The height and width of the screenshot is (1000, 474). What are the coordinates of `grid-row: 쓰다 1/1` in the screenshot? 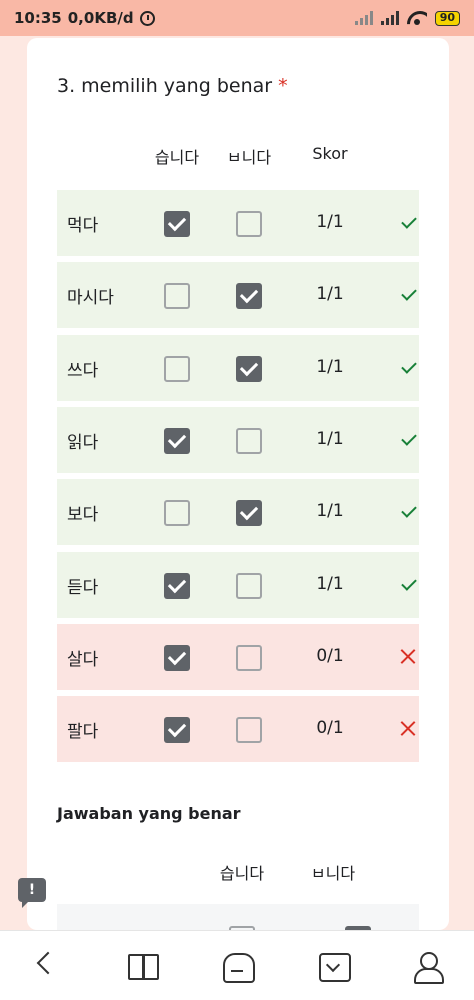 It's located at (238, 367).